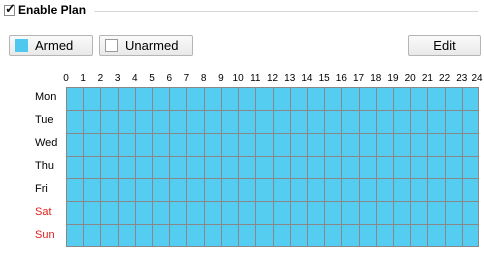 This screenshot has height=258, width=484. What do you see at coordinates (100, 78) in the screenshot?
I see `hour-label-2: 2` at bounding box center [100, 78].